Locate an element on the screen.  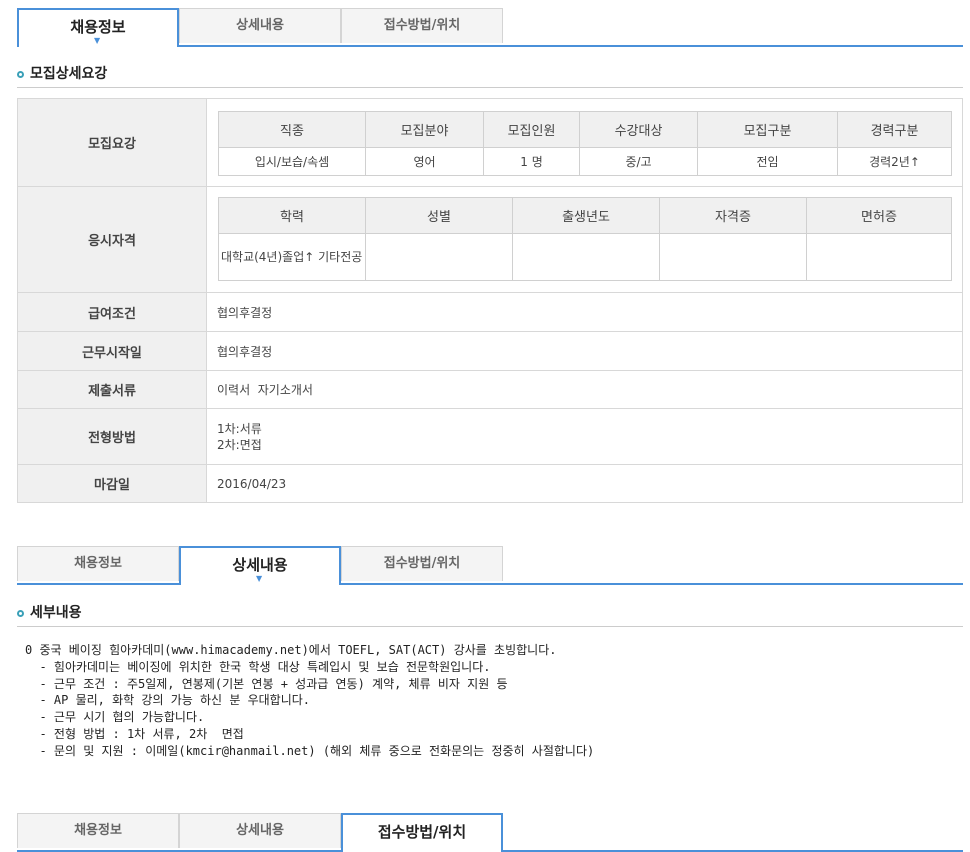
table-row: 근무시작일 협의후결정 is located at coordinates (490, 351).